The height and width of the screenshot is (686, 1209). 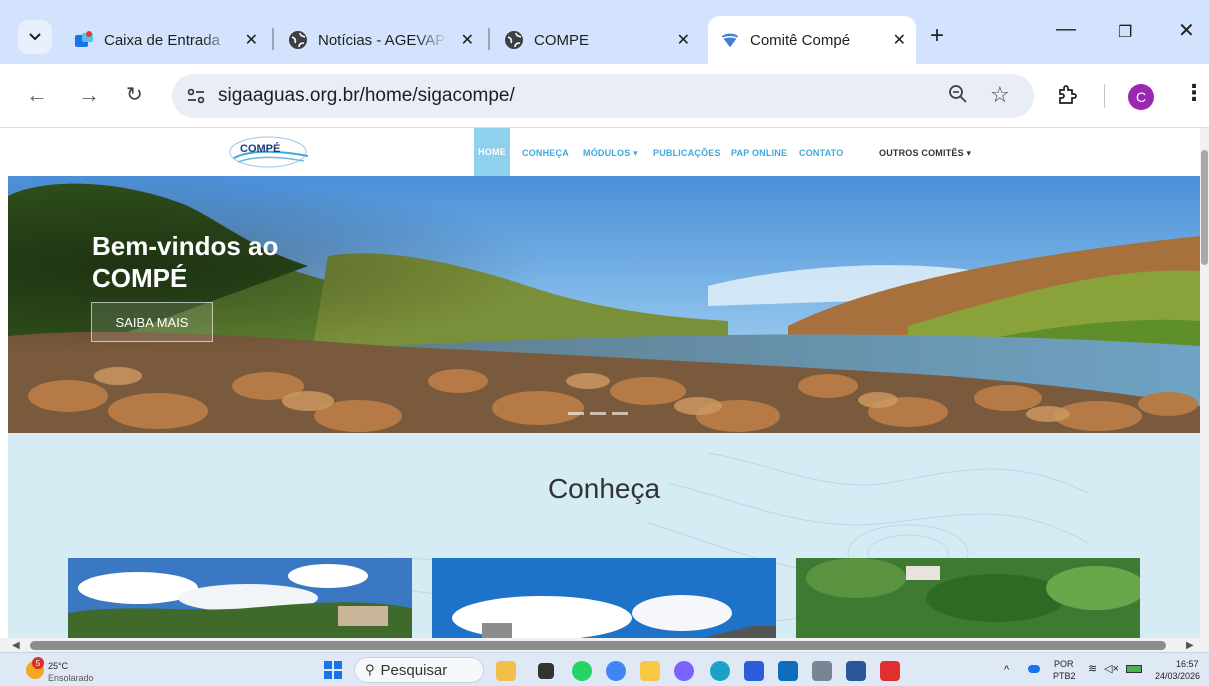 I want to click on tab-caixa-de-entrada: Caixa de Entrada ✕, so click(x=166, y=40).